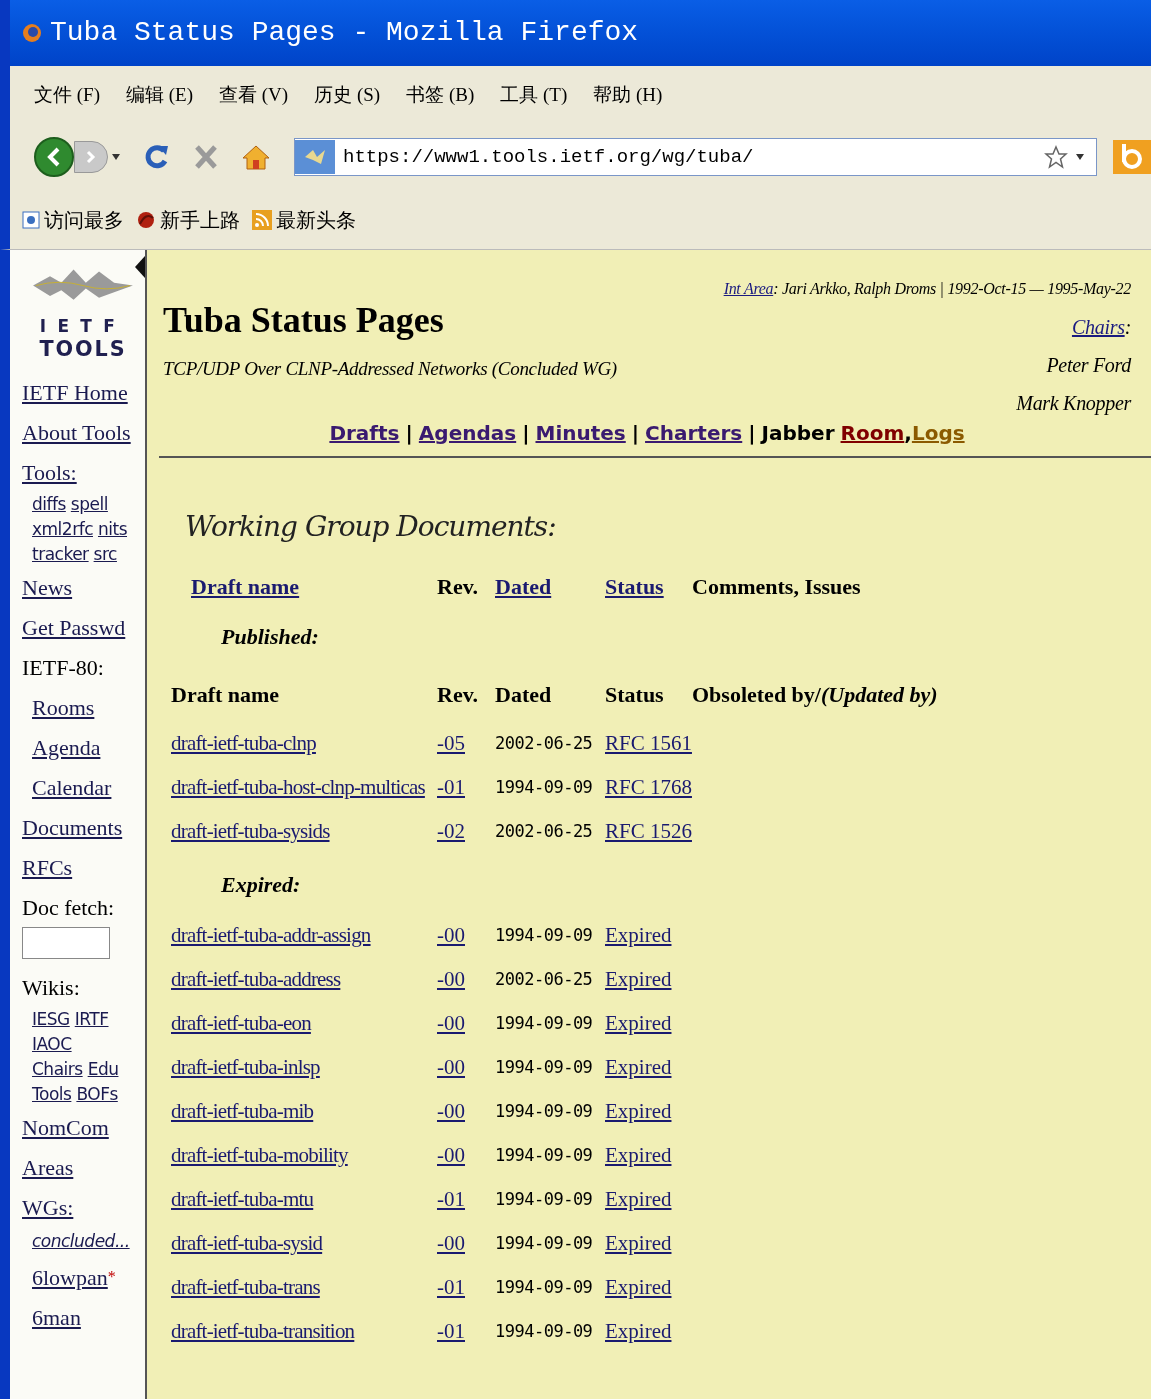 The image size is (1151, 1399). What do you see at coordinates (49, 504) in the screenshot?
I see `sidebar-link: diffs` at bounding box center [49, 504].